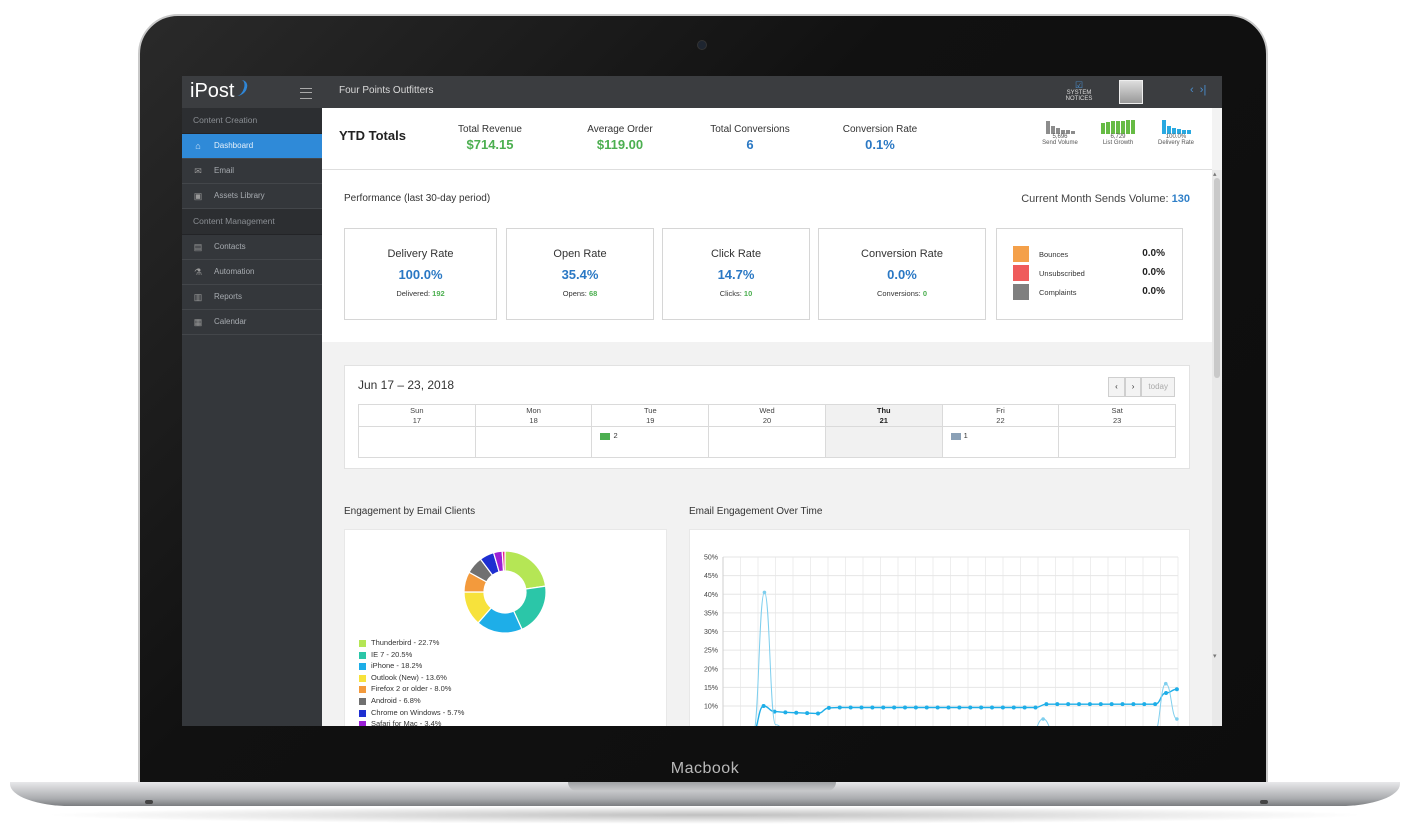 Image resolution: width=1410 pixels, height=840 pixels. Describe the element at coordinates (711, 688) in the screenshot. I see `y-tick-label: 15%` at that location.